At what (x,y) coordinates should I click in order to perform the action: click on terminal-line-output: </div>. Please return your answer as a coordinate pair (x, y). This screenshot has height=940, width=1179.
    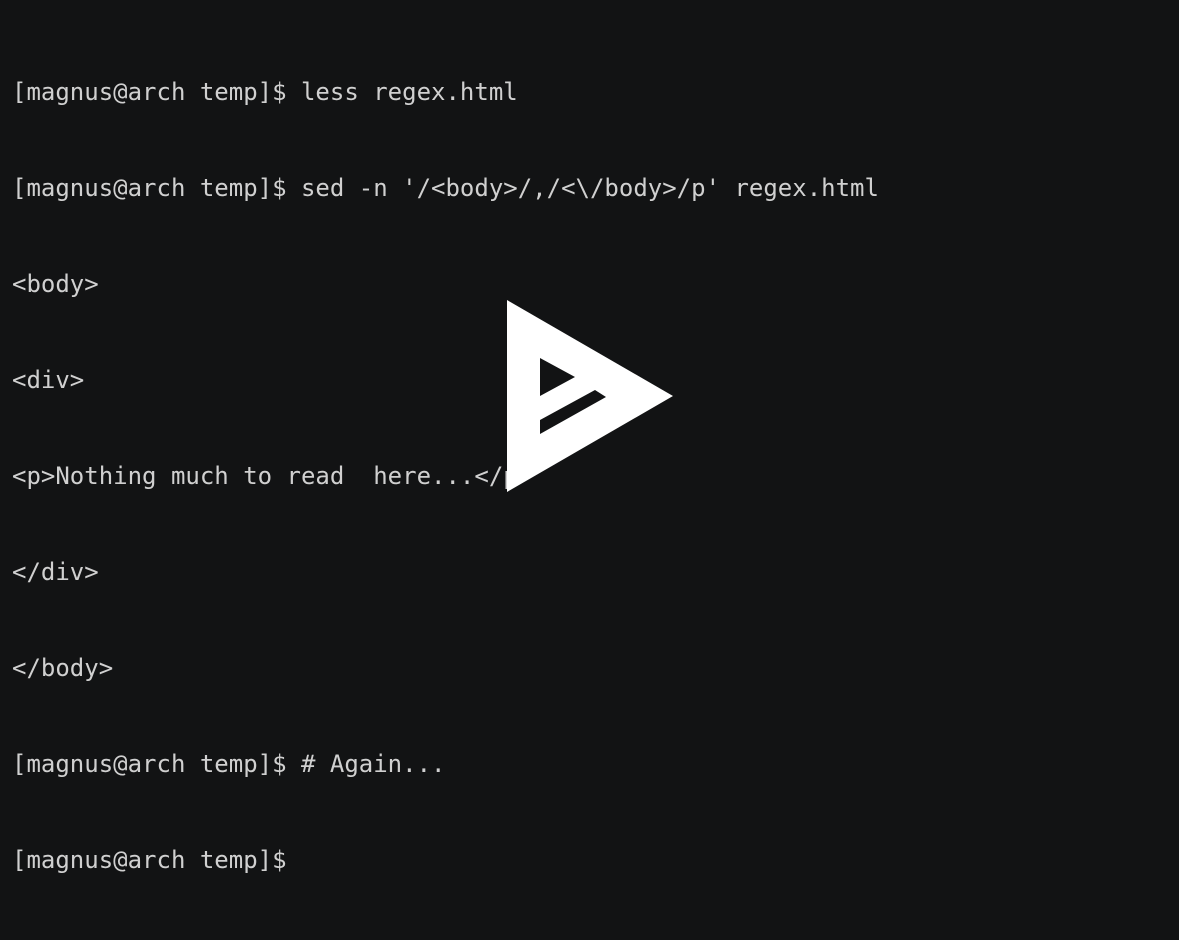
    Looking at the image, I should click on (55, 572).